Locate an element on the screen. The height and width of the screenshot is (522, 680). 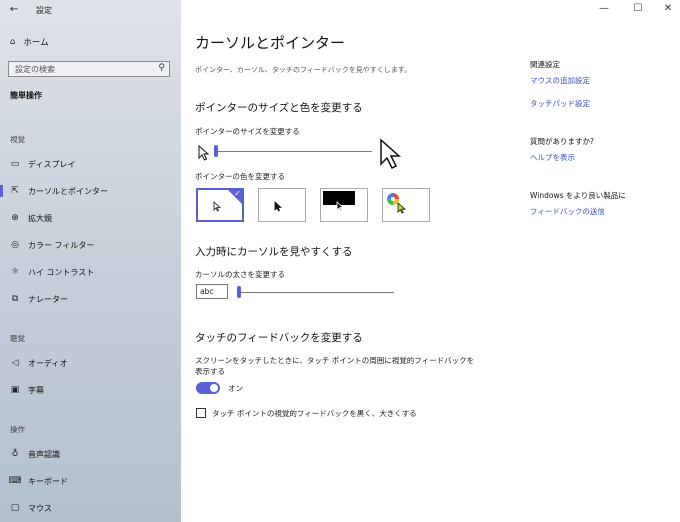
audio-icon: ◁ is located at coordinates (15, 363).